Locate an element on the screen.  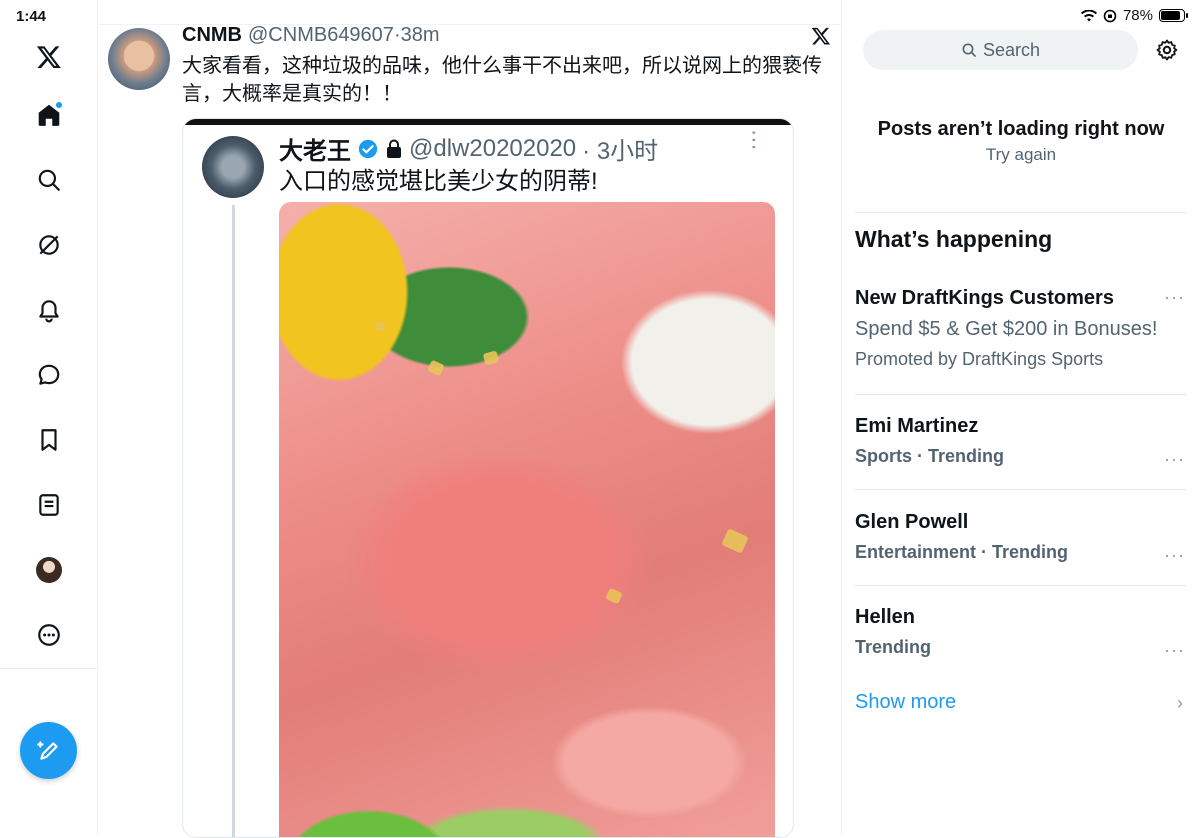
trend-title: Glen Powell is located at coordinates (912, 522).